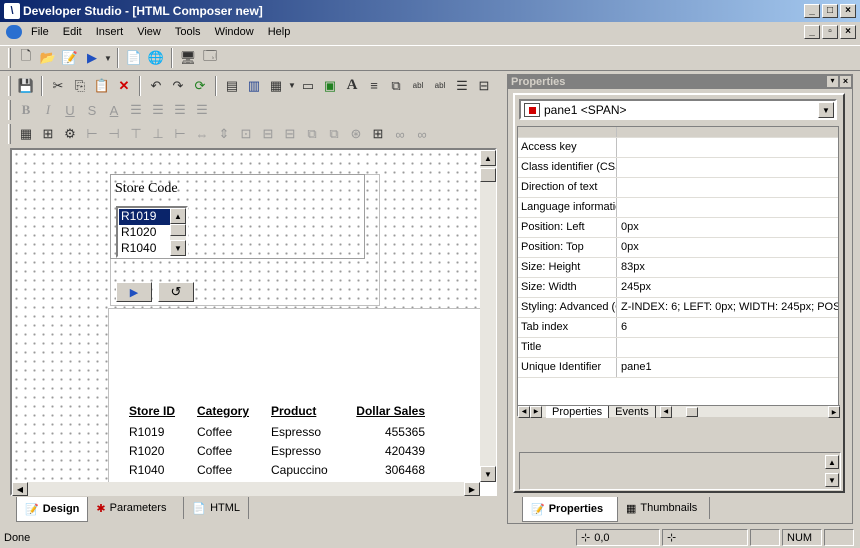  Describe the element at coordinates (48, 134) in the screenshot. I see `snap-icon: ⊞` at that location.